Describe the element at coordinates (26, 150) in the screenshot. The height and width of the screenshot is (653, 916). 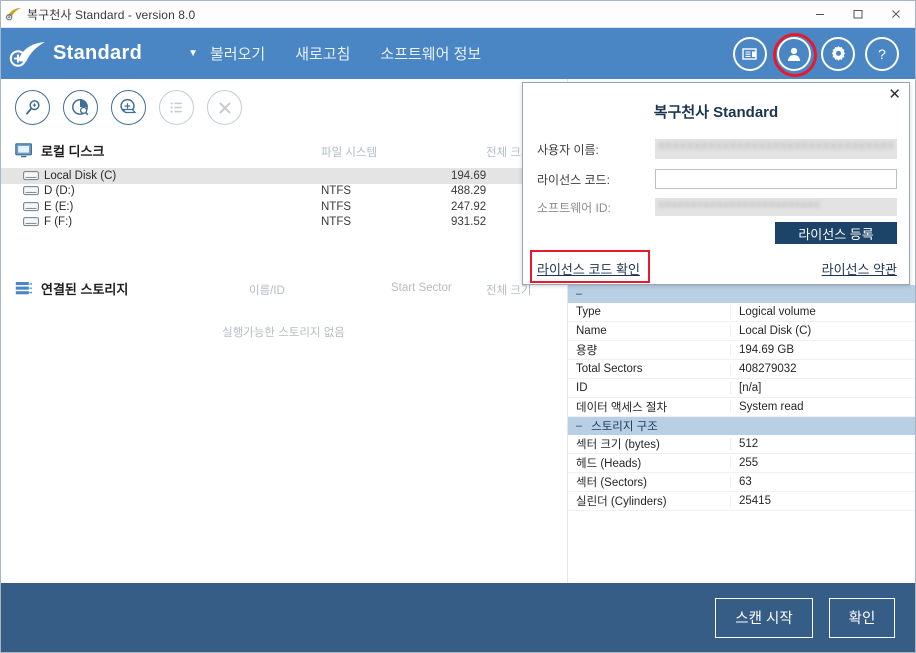
I see `monitor-icon` at that location.